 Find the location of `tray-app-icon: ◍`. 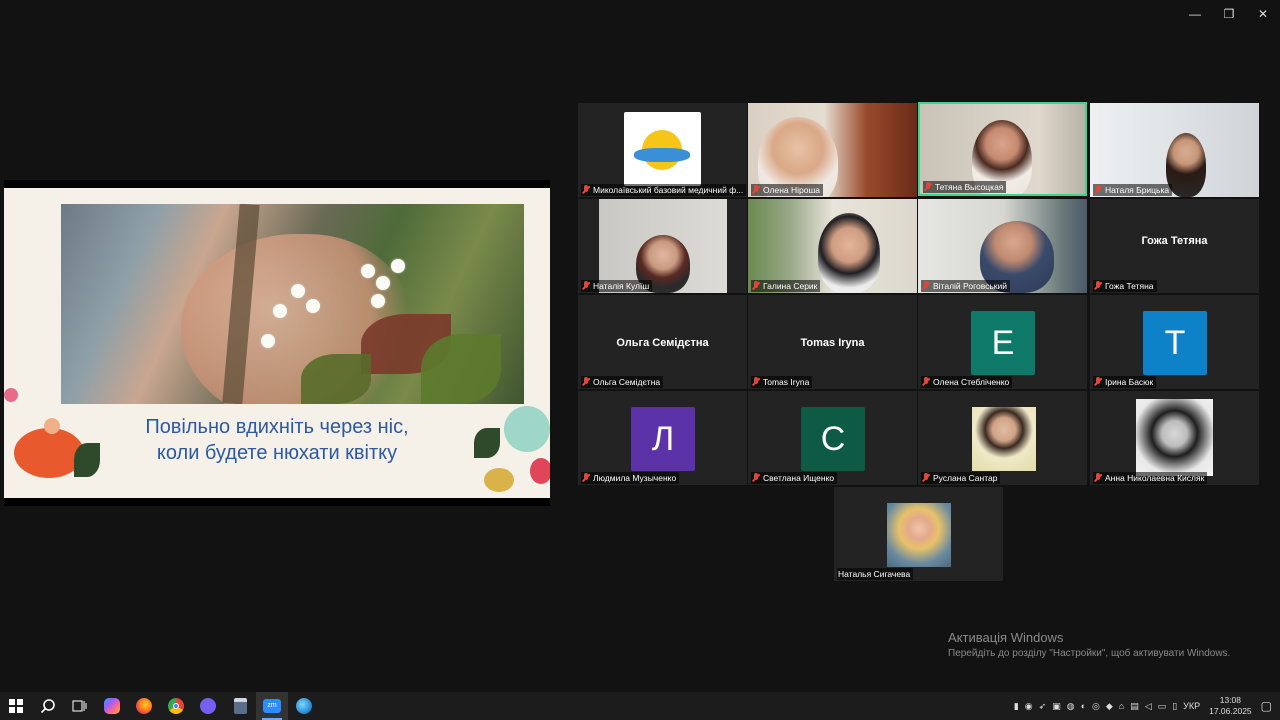

tray-app-icon: ◍ is located at coordinates (1071, 706).